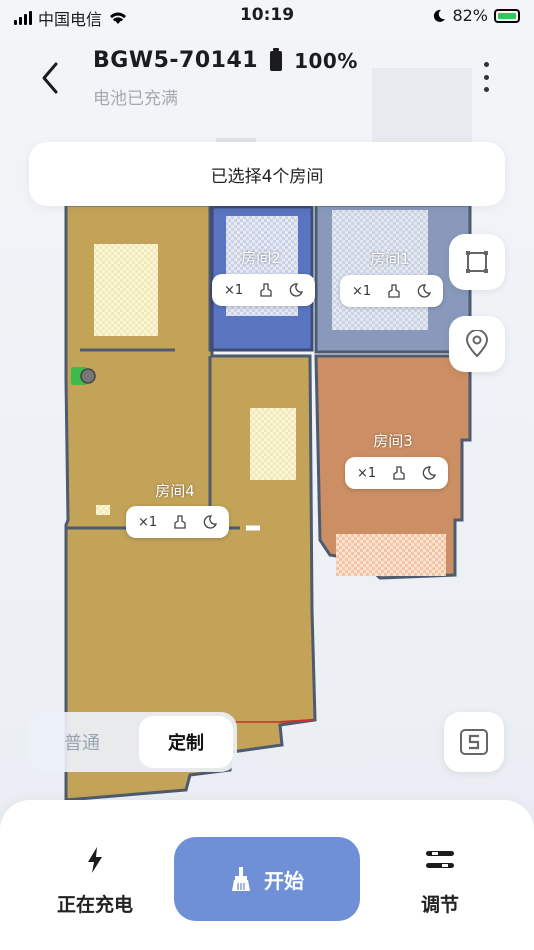 This screenshot has height=950, width=534. What do you see at coordinates (440, 15) in the screenshot?
I see `moon-status-icon` at bounding box center [440, 15].